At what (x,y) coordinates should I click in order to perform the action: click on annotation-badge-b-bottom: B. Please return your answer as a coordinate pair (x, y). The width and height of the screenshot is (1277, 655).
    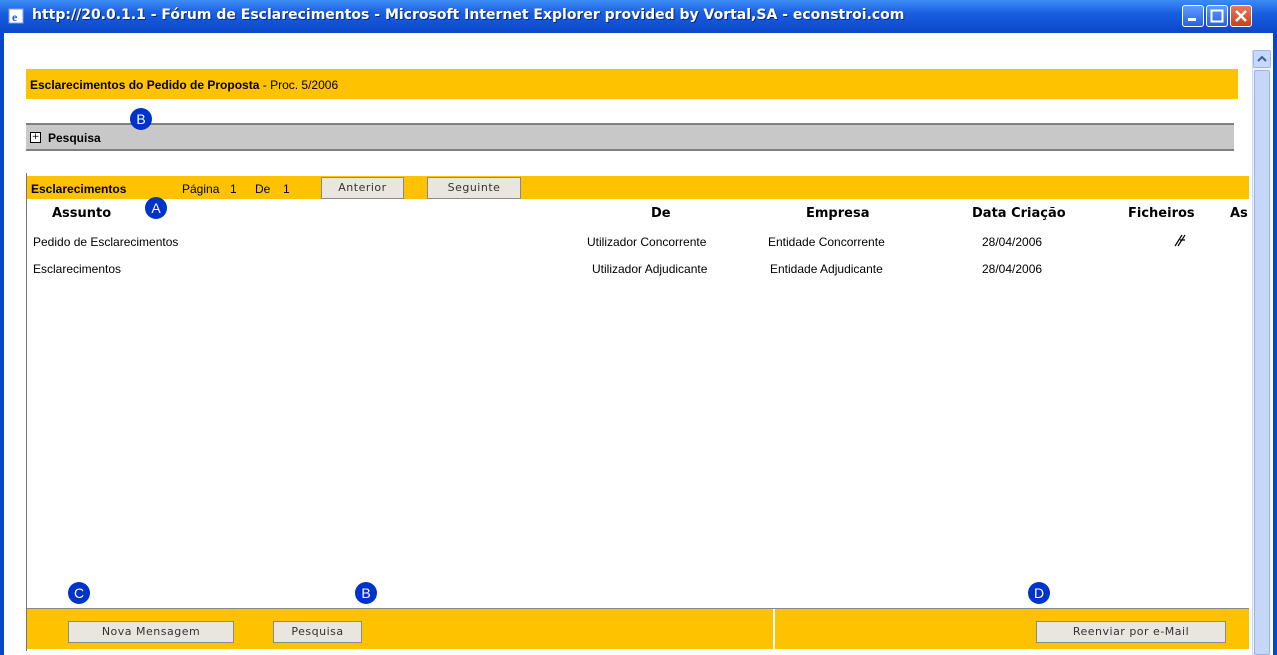
    Looking at the image, I should click on (366, 593).